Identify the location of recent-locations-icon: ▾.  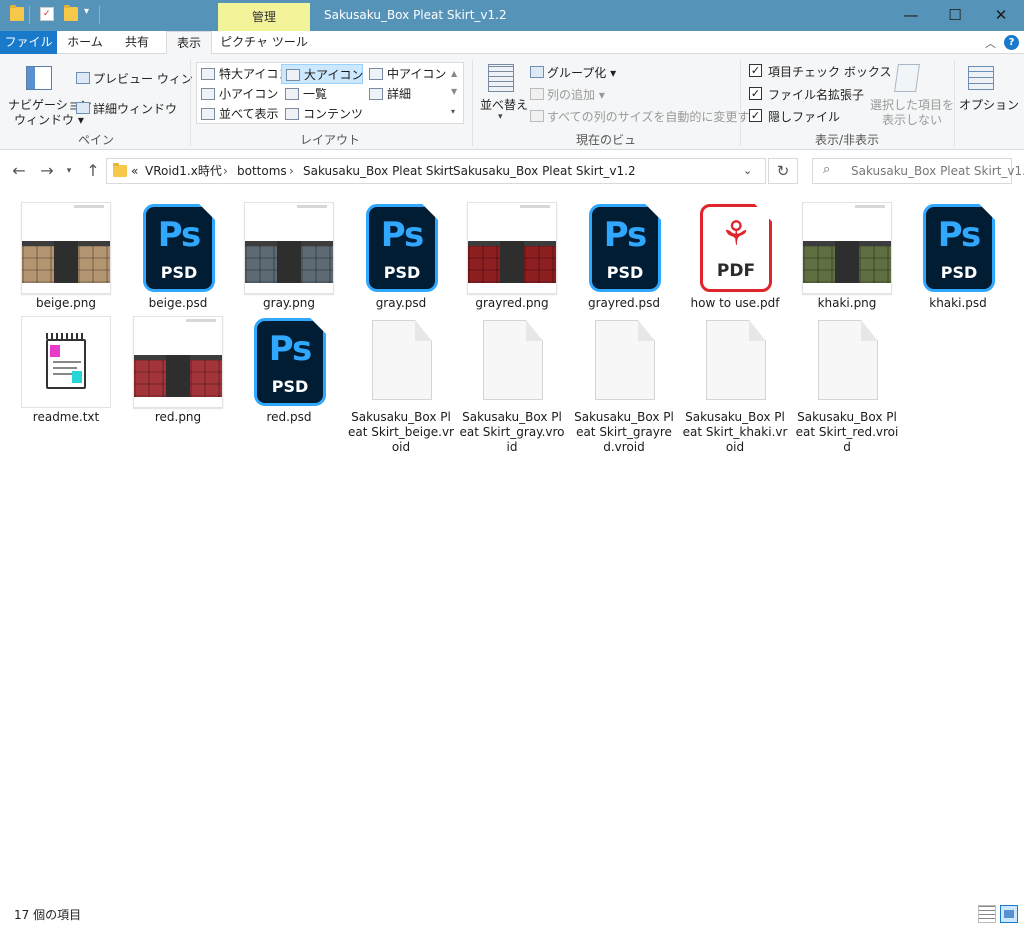
(69, 171).